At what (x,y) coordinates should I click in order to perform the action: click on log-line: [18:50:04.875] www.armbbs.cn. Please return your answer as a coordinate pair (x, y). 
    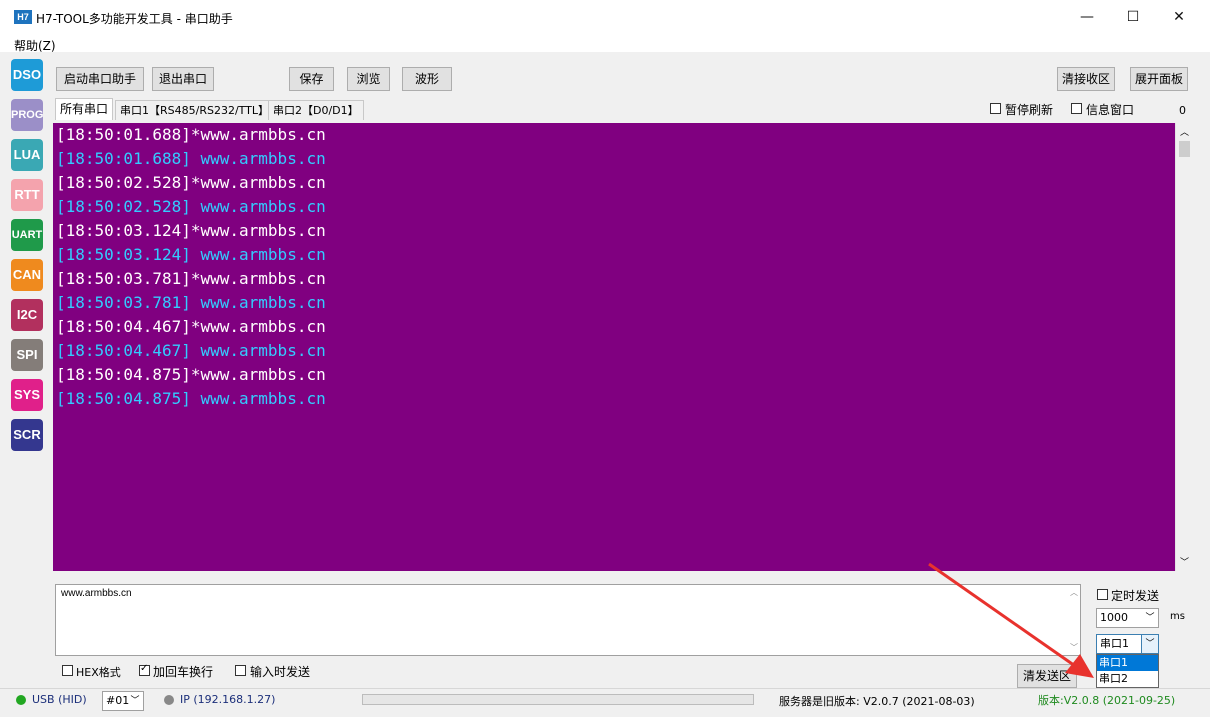
    Looking at the image, I should click on (191, 398).